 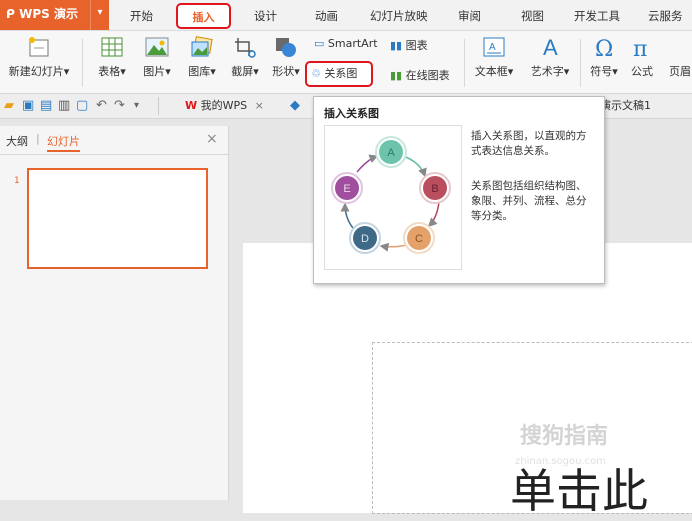 I want to click on tab-my-wps: W 我的WPS ×, so click(x=224, y=106).